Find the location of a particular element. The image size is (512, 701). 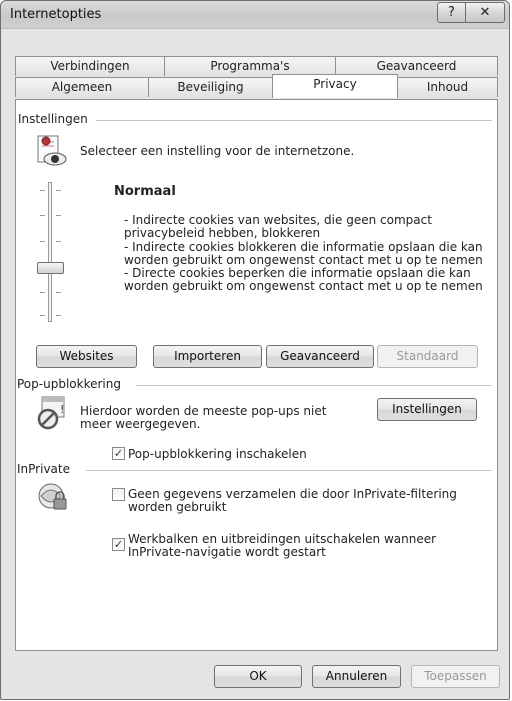

tab-geavanceerd: Geavanceerd is located at coordinates (416, 66).